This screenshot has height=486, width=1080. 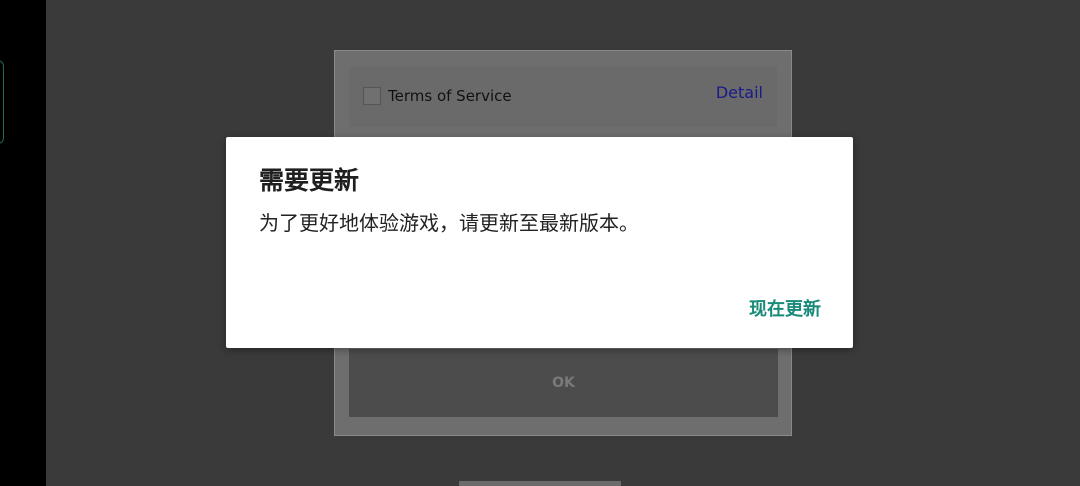 I want to click on terms-checkbox, so click(x=372, y=96).